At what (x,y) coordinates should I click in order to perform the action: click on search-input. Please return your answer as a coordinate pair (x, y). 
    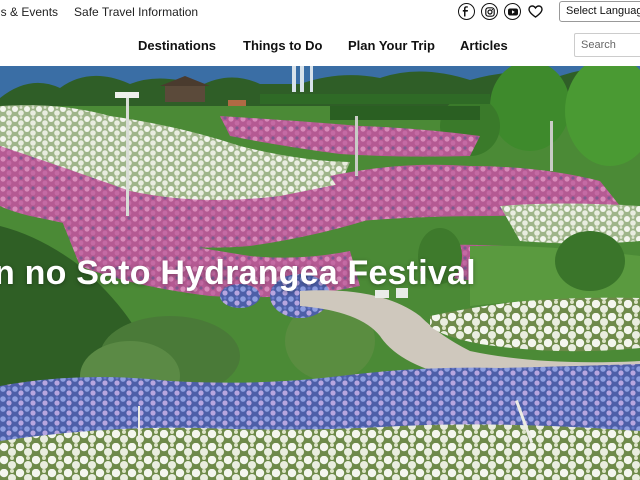
    Looking at the image, I should click on (607, 45).